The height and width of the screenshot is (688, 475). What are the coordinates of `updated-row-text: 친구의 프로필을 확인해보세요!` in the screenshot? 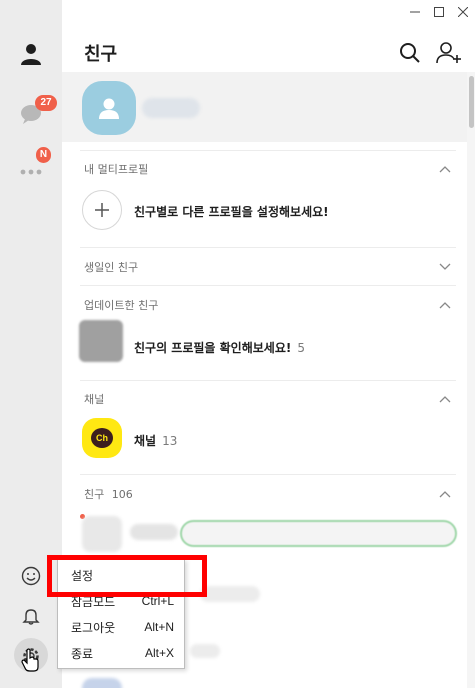 It's located at (213, 348).